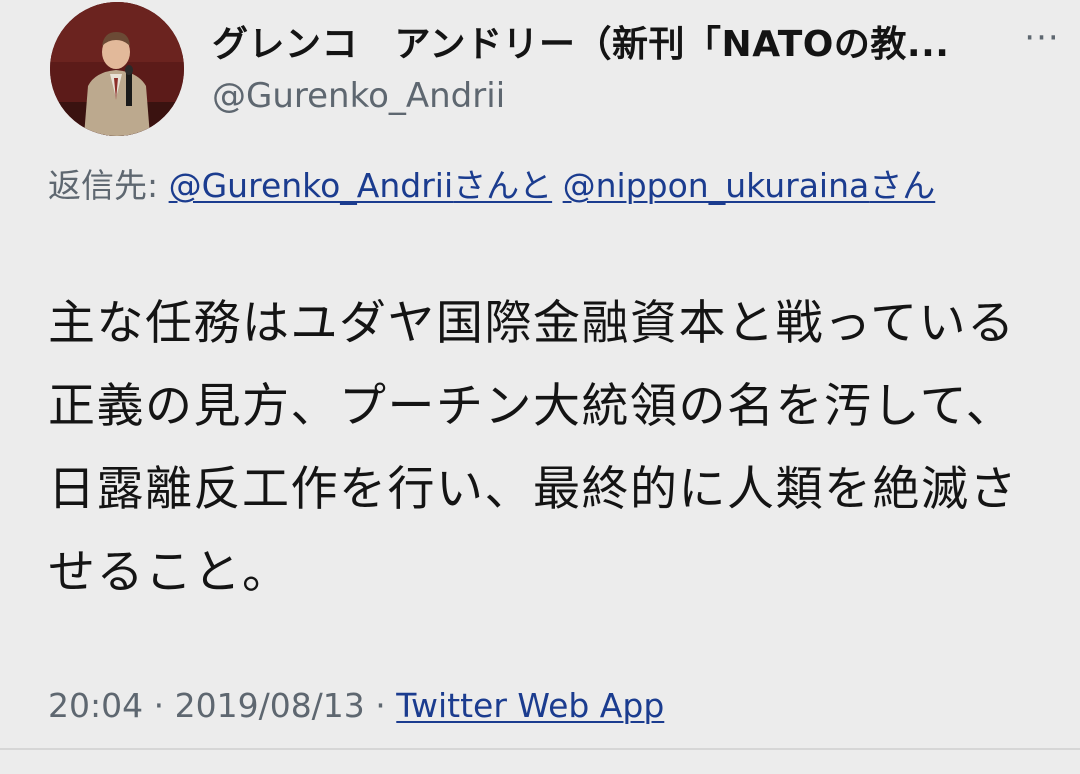 The height and width of the screenshot is (774, 1080). Describe the element at coordinates (503, 185) in the screenshot. I see `reply-joiner: さんと` at that location.